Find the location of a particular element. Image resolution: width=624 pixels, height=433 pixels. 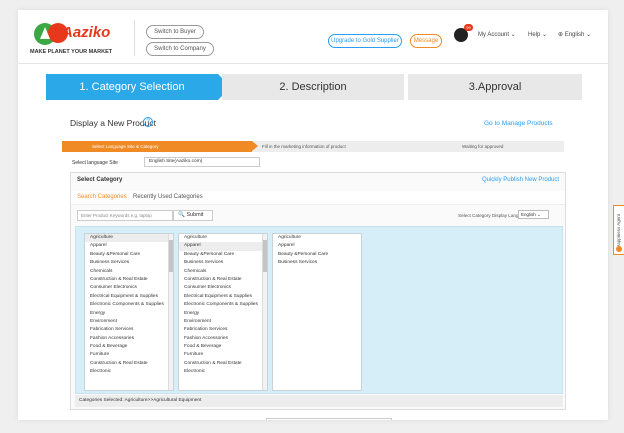

switch-to-buyer-button: Switch to Buyer is located at coordinates (175, 32).